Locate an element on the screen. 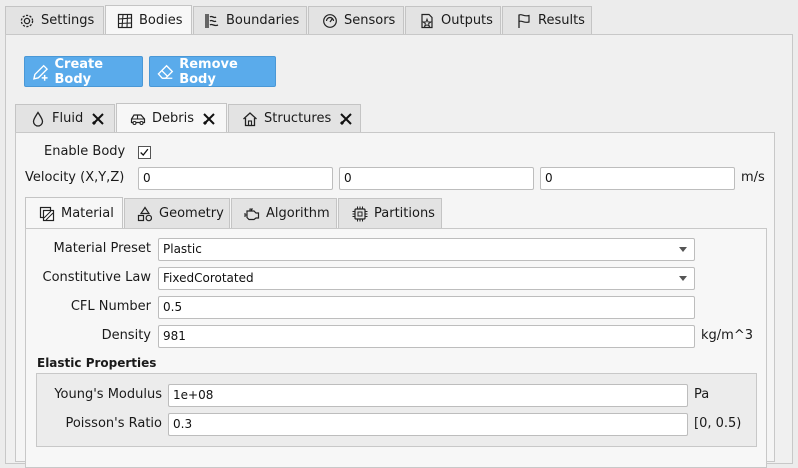 The height and width of the screenshot is (468, 798). tab-outputs: Outputs is located at coordinates (453, 20).